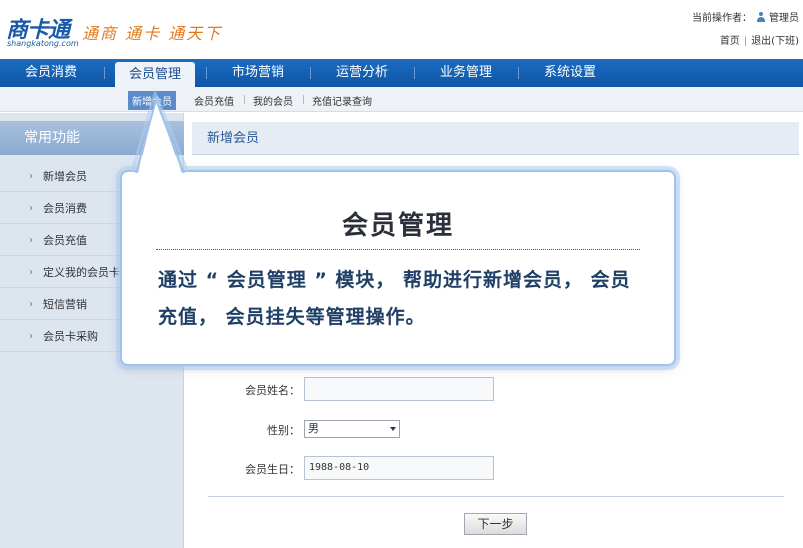  Describe the element at coordinates (51, 73) in the screenshot. I see `nav-item-member-consume: 会员消费` at that location.